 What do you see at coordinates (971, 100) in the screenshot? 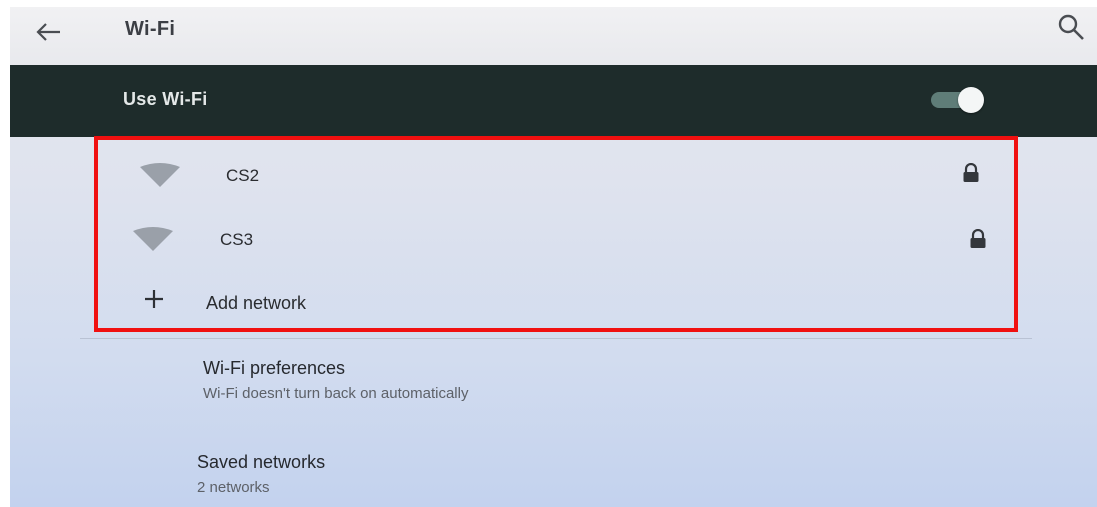
I see `toggle-thumb` at bounding box center [971, 100].